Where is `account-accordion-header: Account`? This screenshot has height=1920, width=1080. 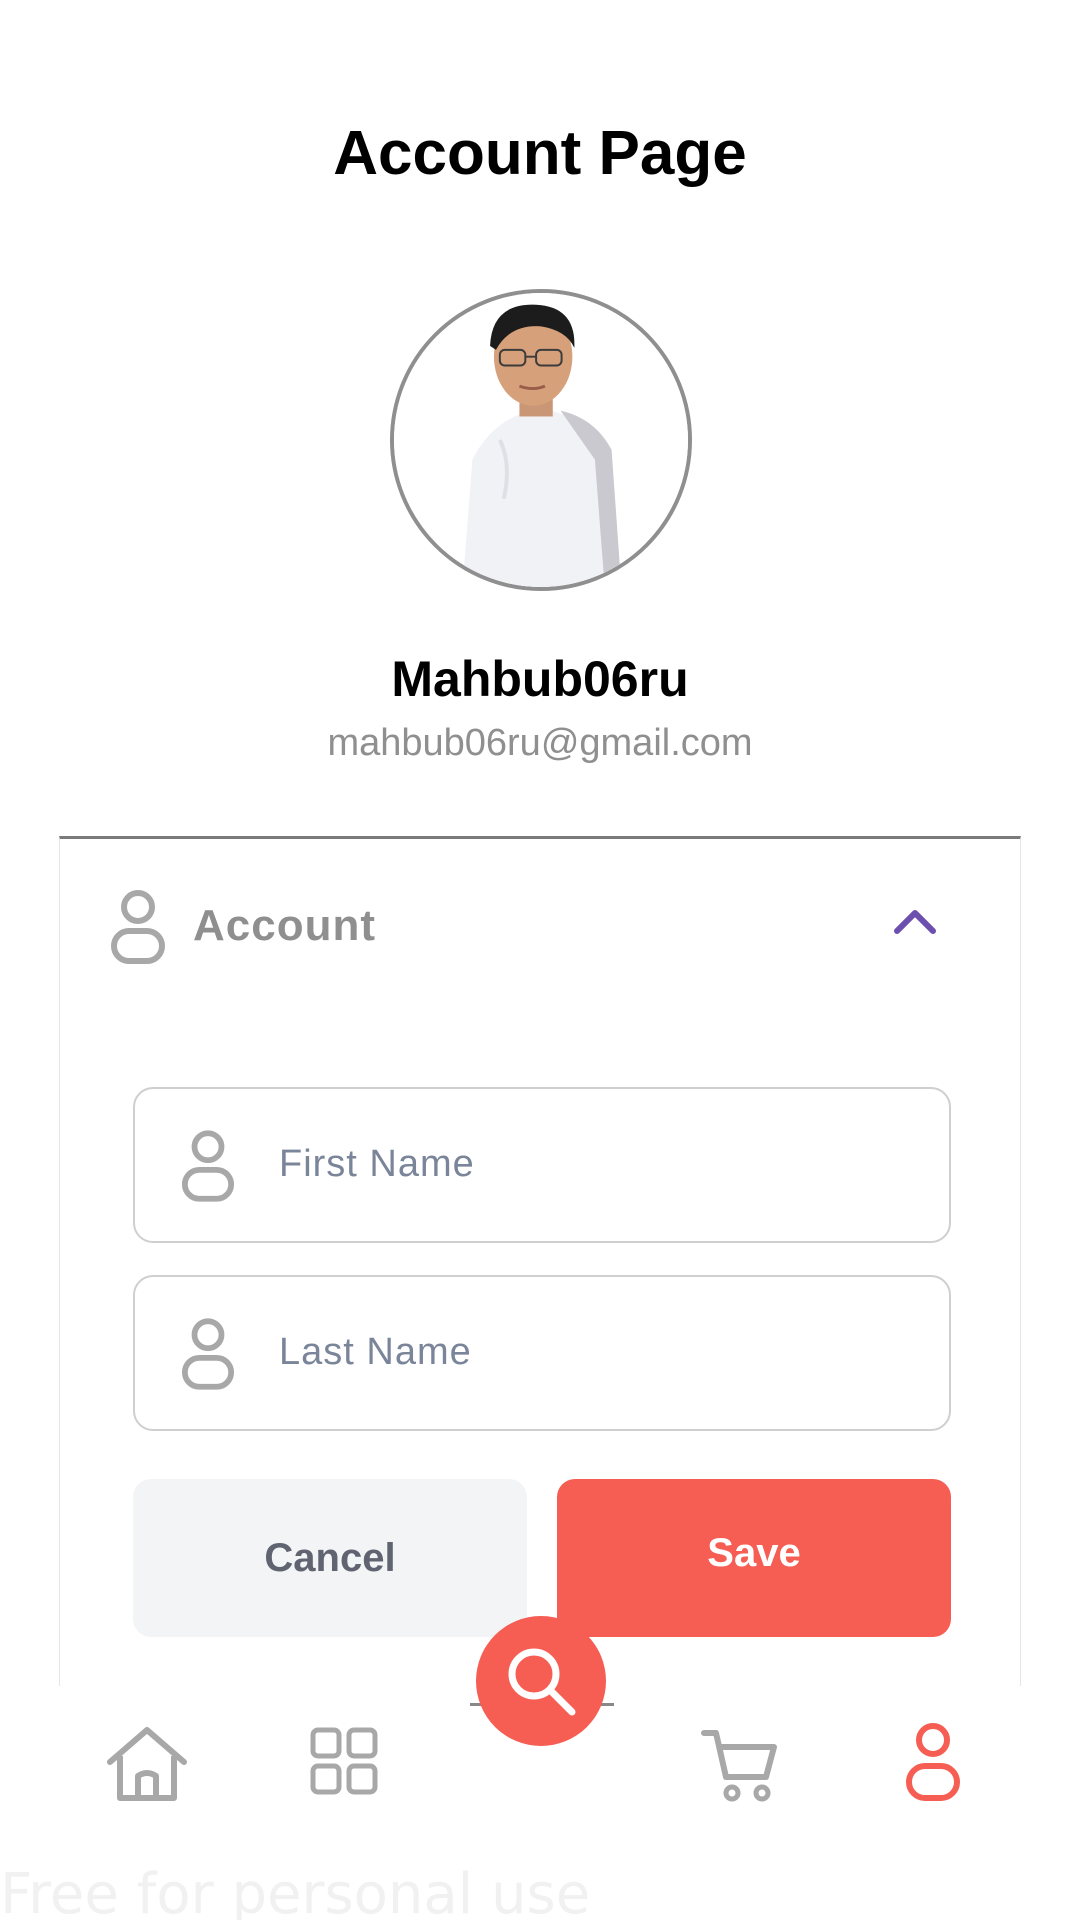 account-accordion-header: Account is located at coordinates (540, 924).